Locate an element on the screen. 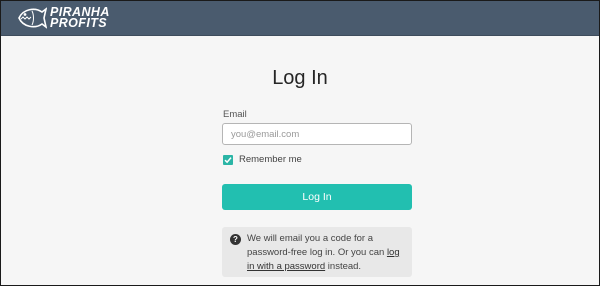 The width and height of the screenshot is (600, 286). remember-me: Remember me is located at coordinates (262, 159).